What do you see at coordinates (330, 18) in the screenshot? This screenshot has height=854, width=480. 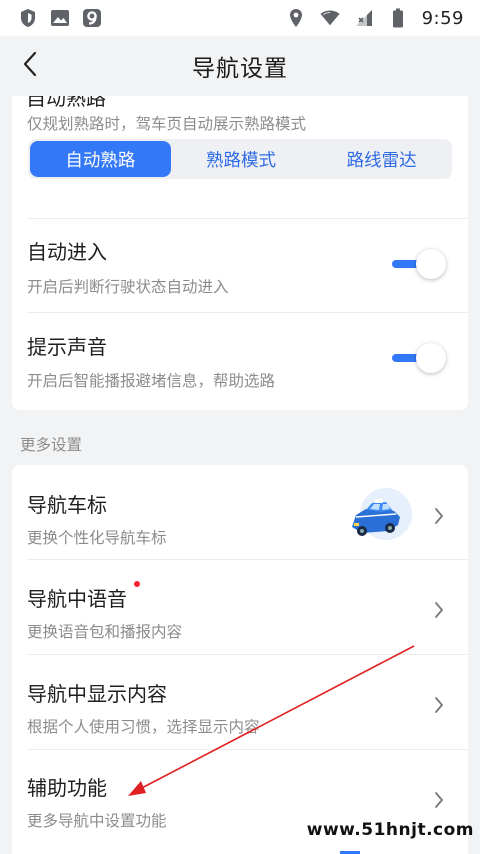 I see `wifi-icon` at bounding box center [330, 18].